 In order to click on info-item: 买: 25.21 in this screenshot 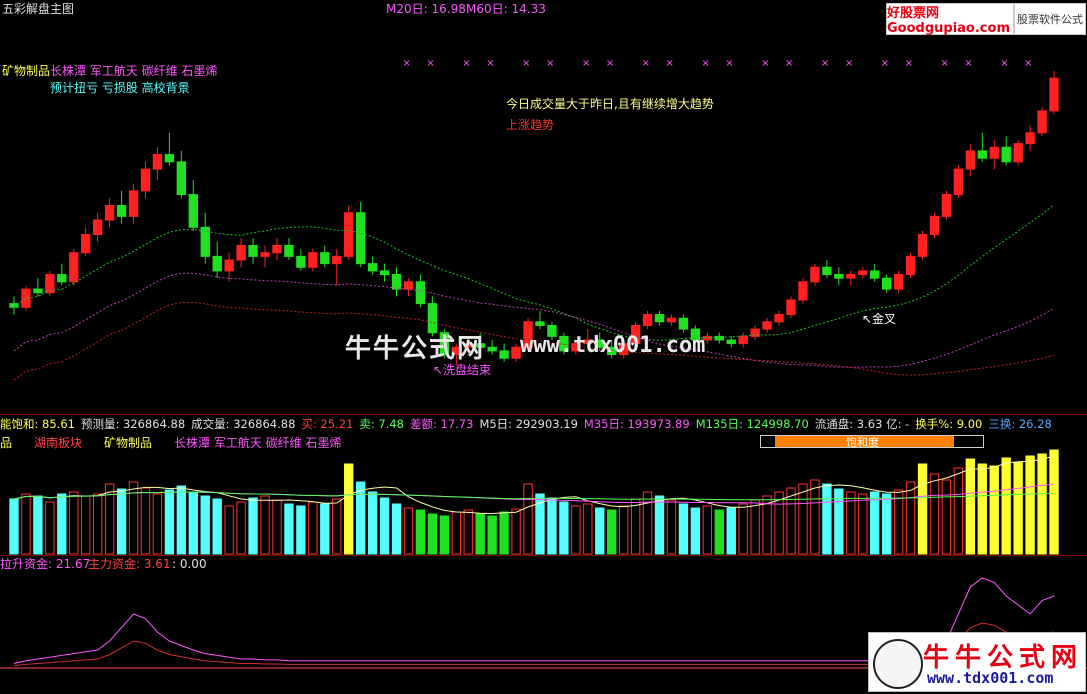, I will do `click(327, 424)`.